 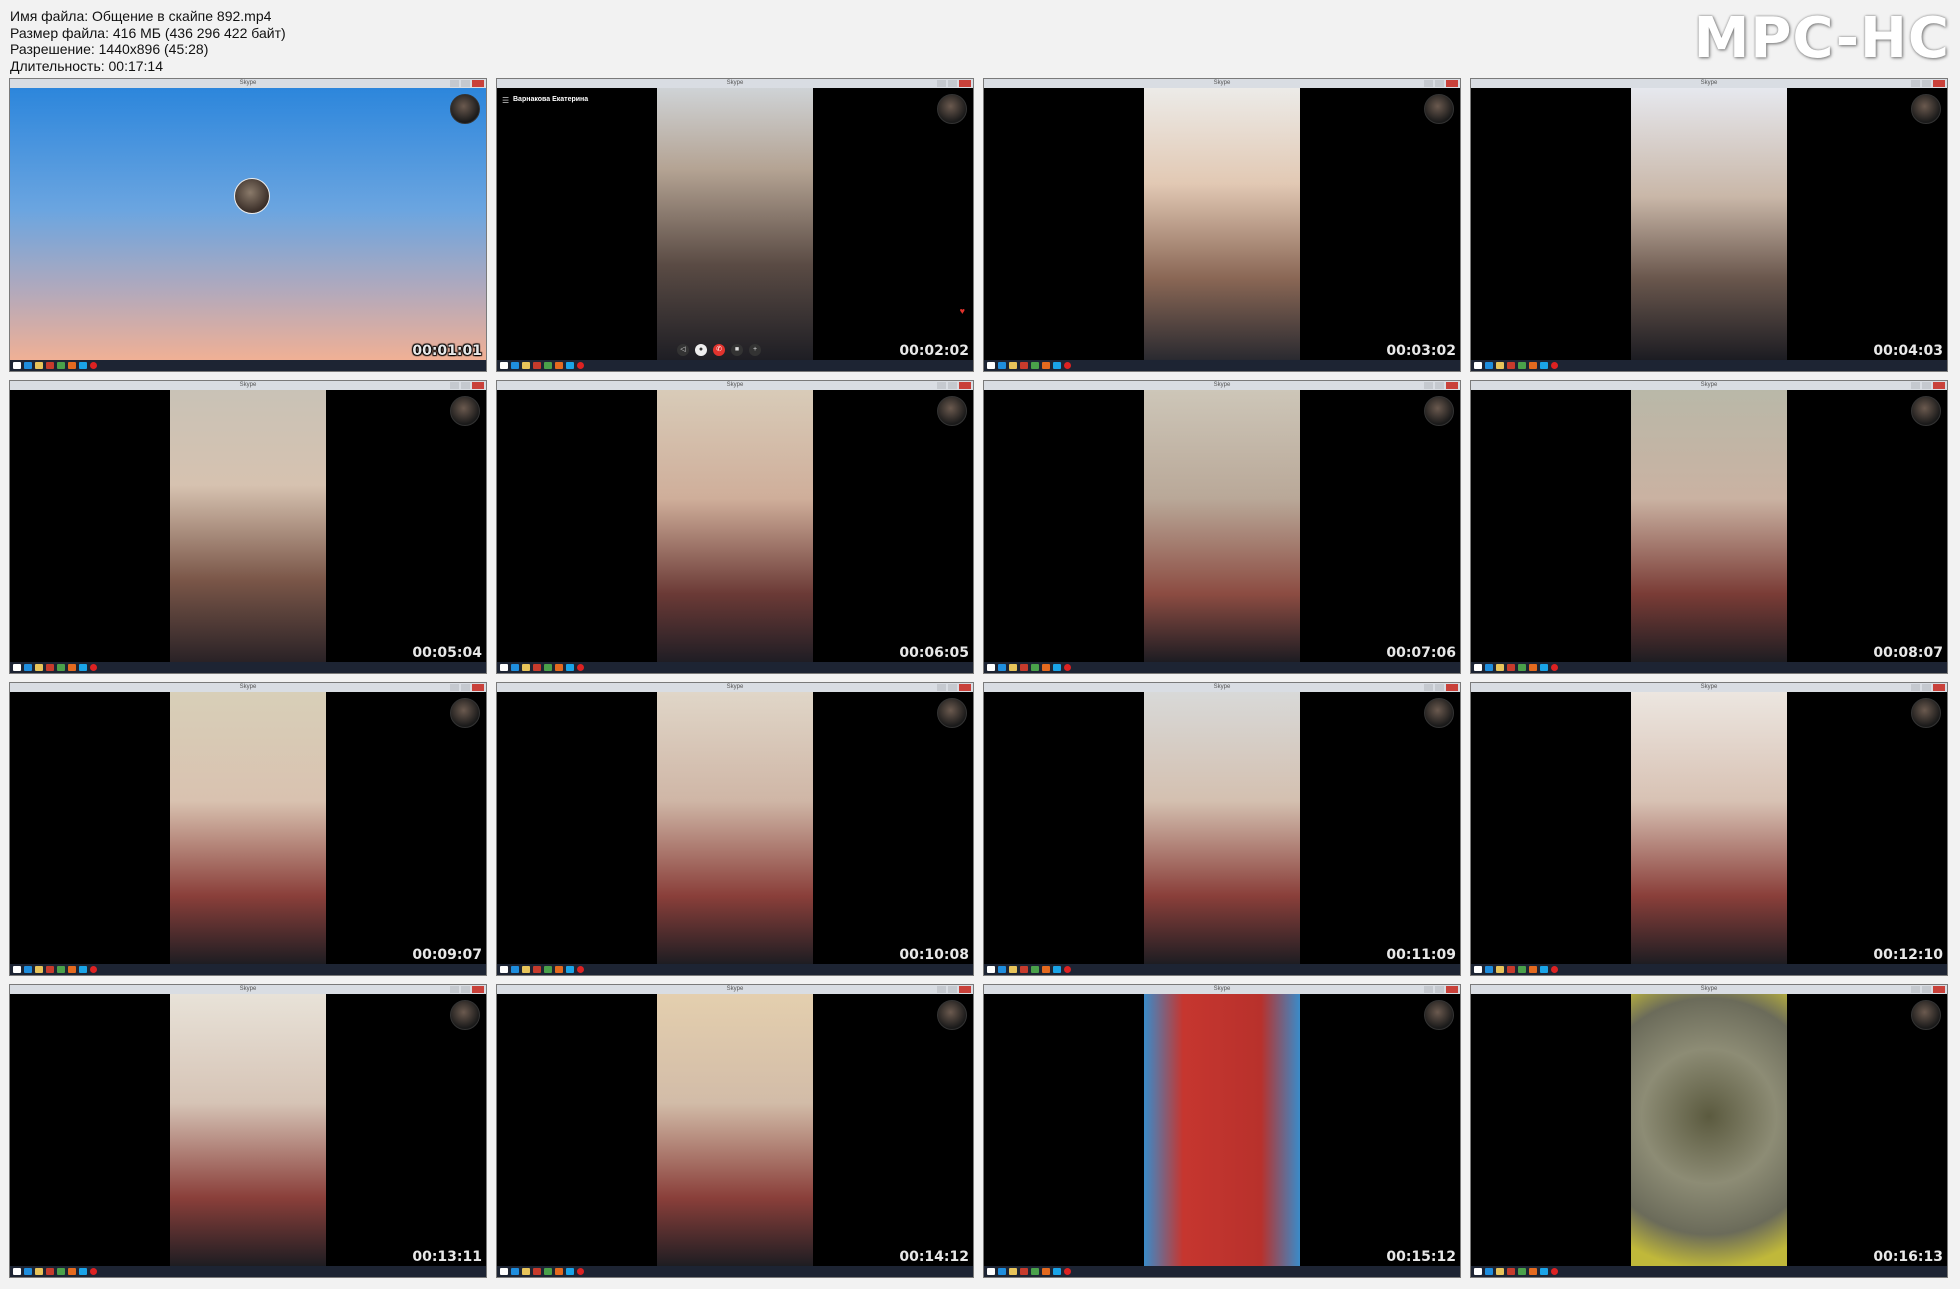 I want to click on thumbnail: Skype 00:07:06, so click(x=1222, y=527).